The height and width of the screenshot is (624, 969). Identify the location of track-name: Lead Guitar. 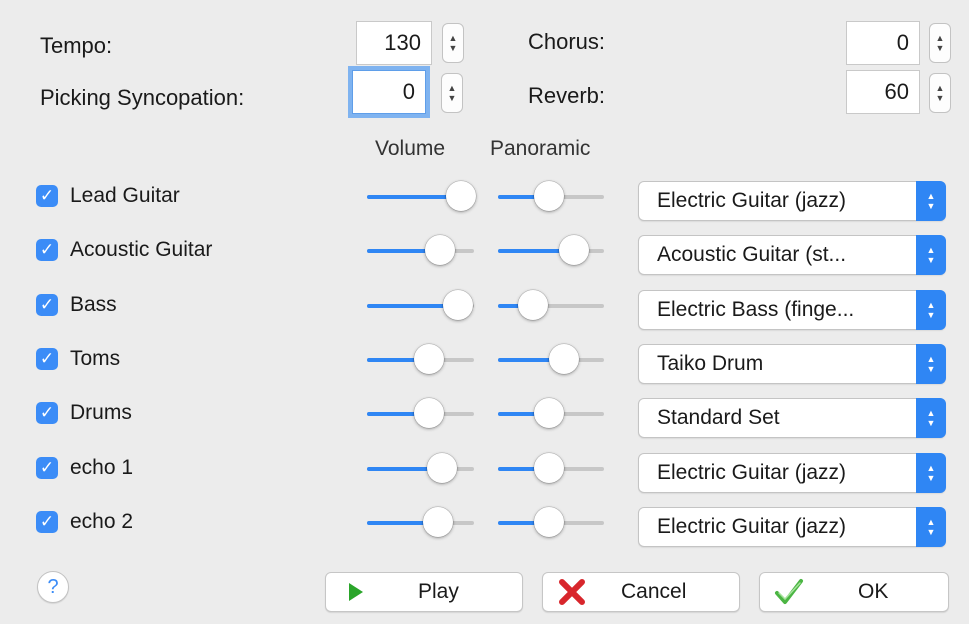
(125, 195).